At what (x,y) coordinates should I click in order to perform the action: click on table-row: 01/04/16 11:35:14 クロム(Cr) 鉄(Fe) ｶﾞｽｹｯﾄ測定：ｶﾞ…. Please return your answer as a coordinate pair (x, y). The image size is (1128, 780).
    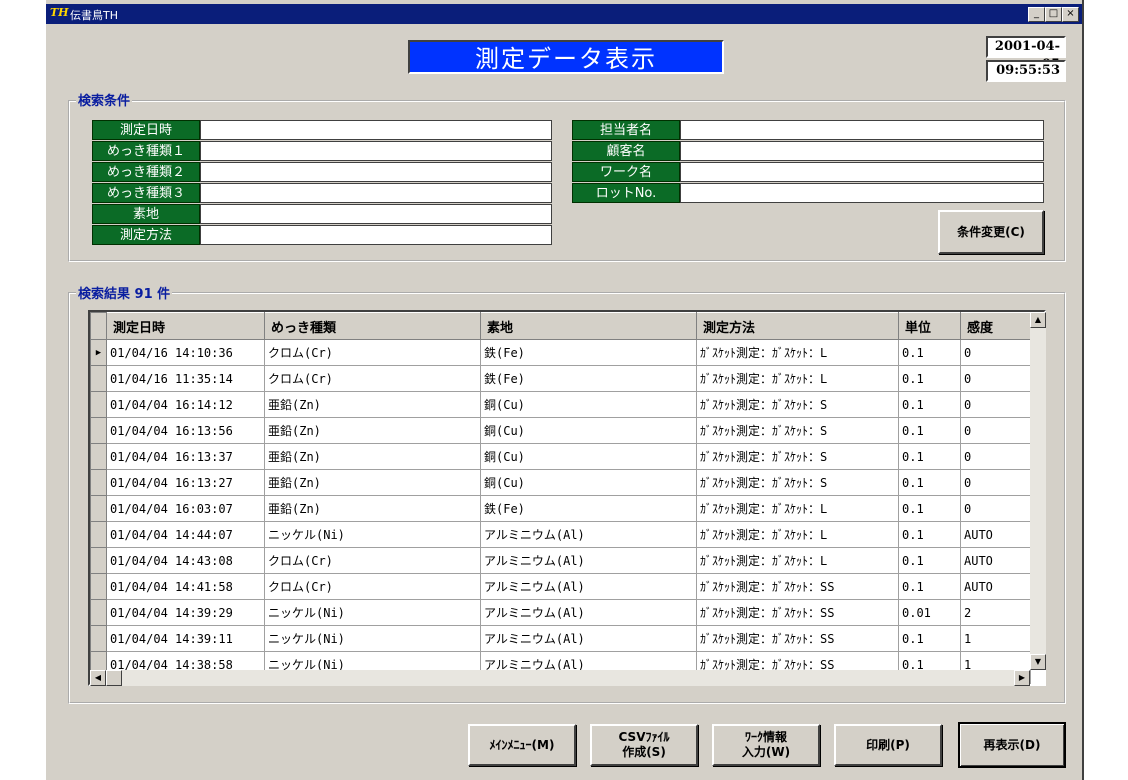
    Looking at the image, I should click on (560, 378).